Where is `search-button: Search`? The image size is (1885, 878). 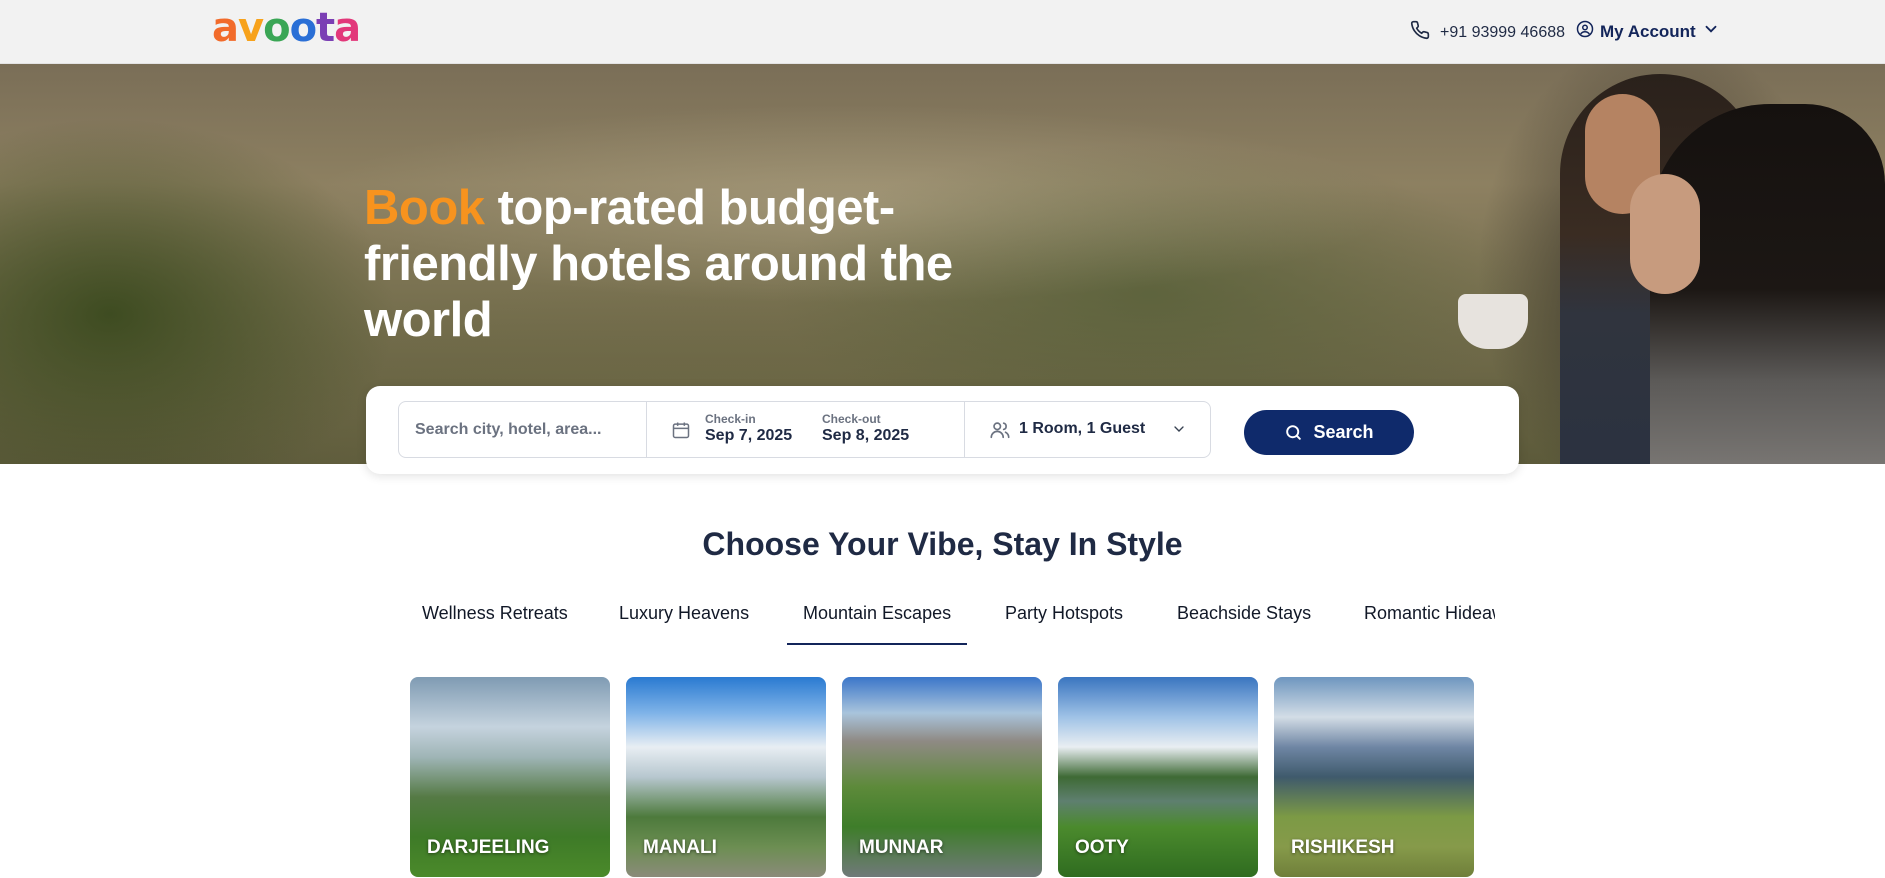
search-button: Search is located at coordinates (1329, 432).